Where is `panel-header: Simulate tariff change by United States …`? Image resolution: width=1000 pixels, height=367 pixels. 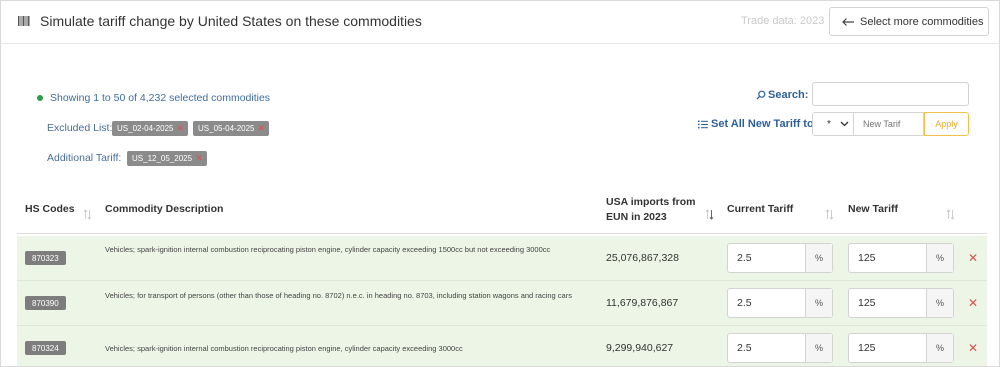
panel-header: Simulate tariff change by United States … is located at coordinates (500, 22).